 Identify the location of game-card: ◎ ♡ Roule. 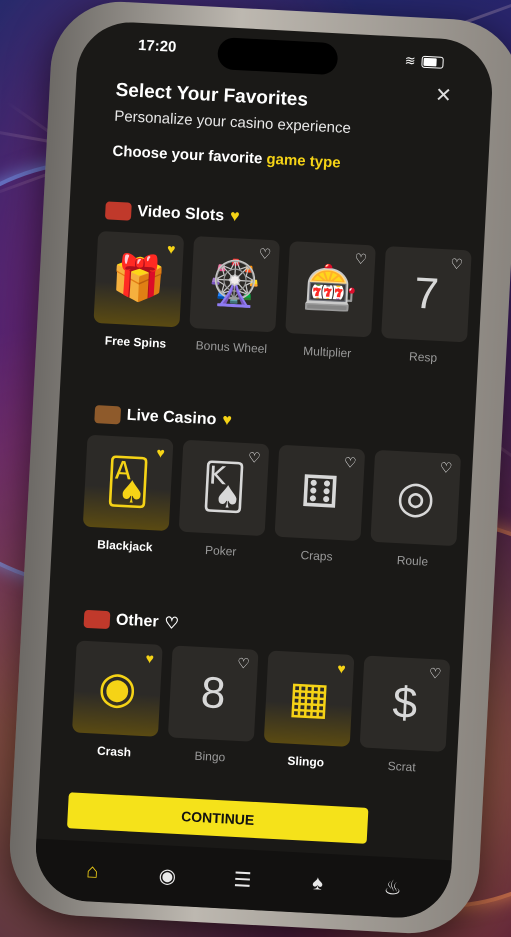
(415, 509).